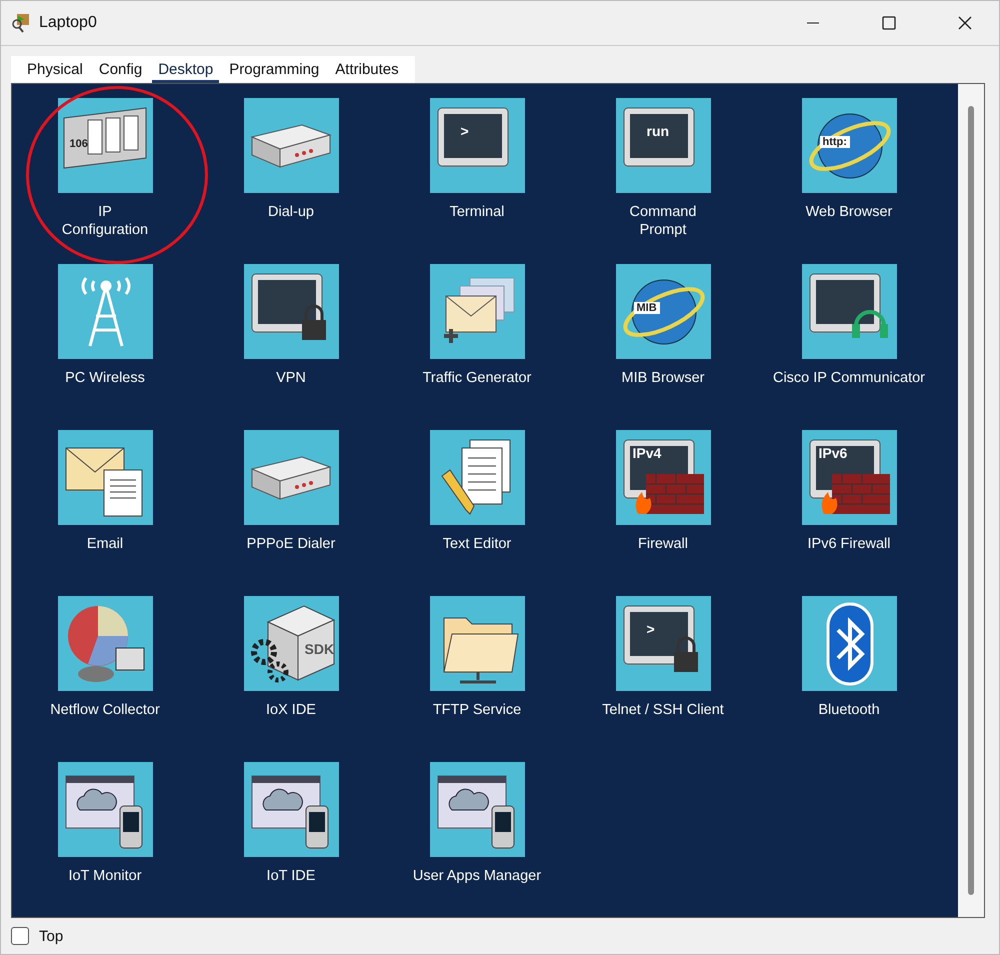 Image resolution: width=1000 pixels, height=955 pixels. I want to click on app-label: PC Wireless, so click(105, 378).